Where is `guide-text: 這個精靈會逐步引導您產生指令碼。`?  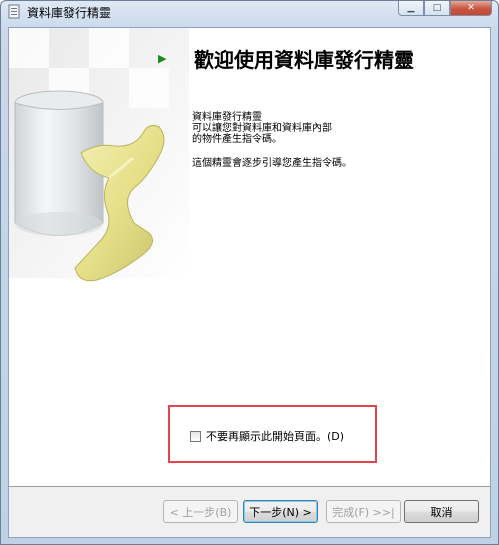
guide-text: 這個精靈會逐步引導您產生指令碼。 is located at coordinates (272, 163).